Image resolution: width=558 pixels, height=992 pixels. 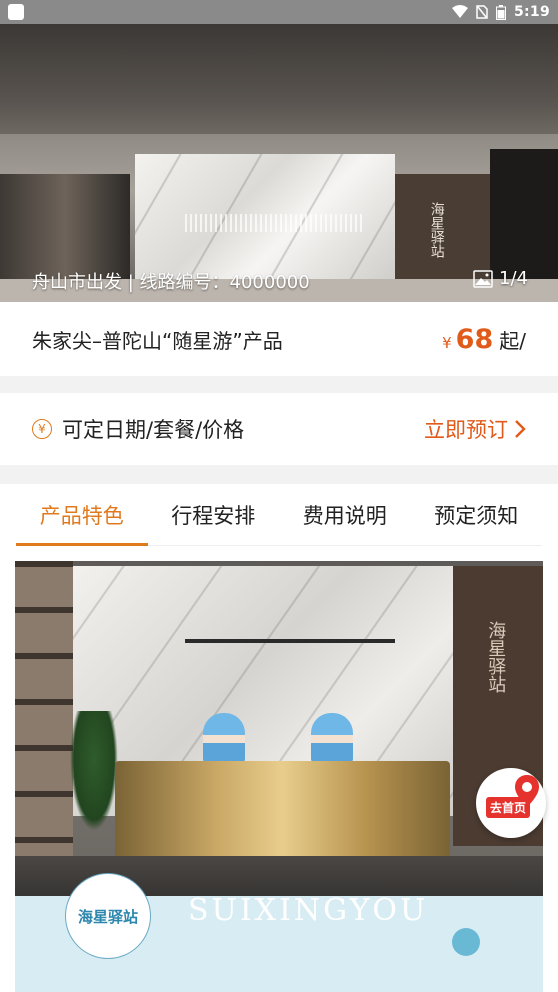 I want to click on photo-plant, so click(x=94, y=771).